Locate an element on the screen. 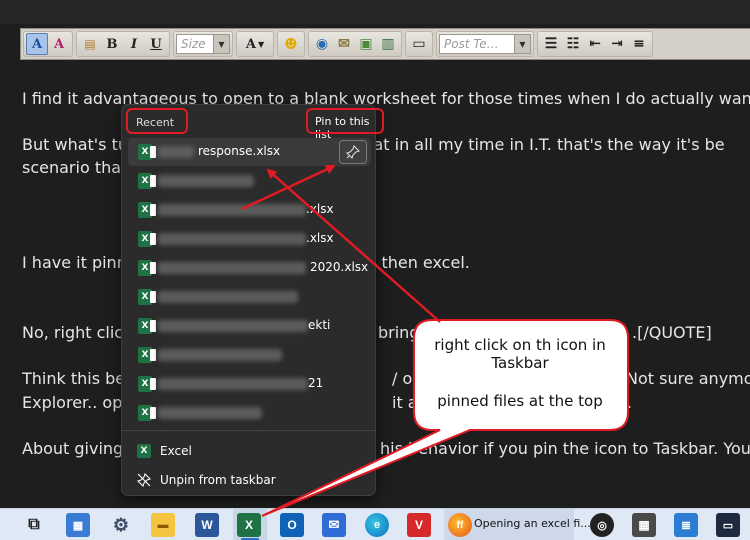 The image size is (750, 540). remove-format-icon: A is located at coordinates (37, 44).